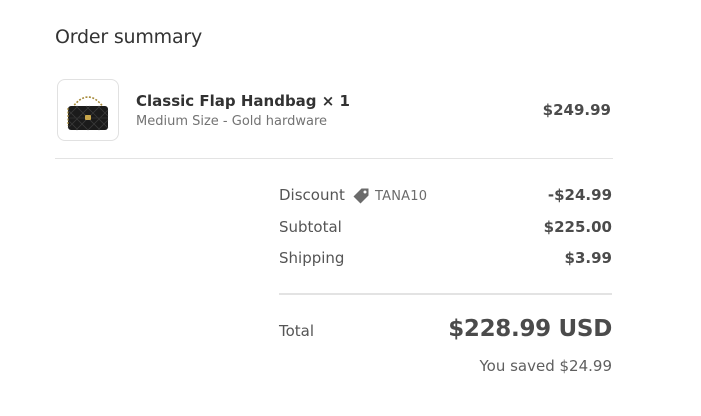 This screenshot has width=701, height=416. I want to click on total-value: $228.99 USD, so click(530, 329).